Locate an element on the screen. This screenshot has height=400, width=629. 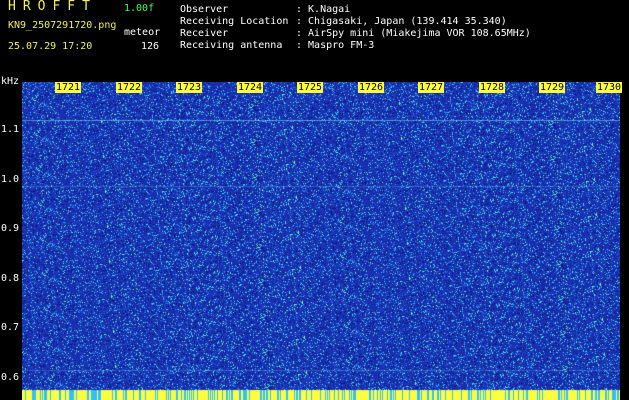
x-tick-label: 1724 is located at coordinates (250, 87).